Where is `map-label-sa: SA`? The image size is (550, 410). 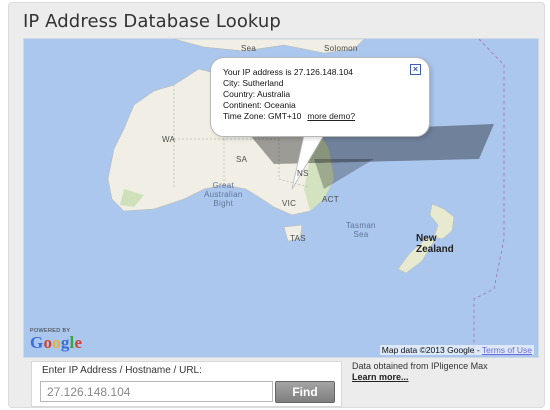 map-label-sa: SA is located at coordinates (242, 159).